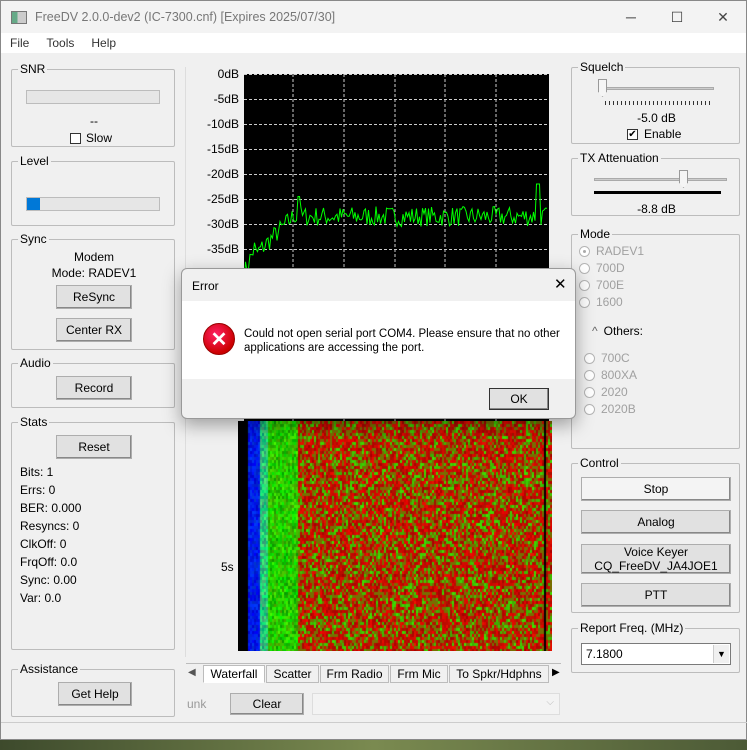 The width and height of the screenshot is (747, 750). I want to click on mode-radio-1600: 1600, so click(601, 302).